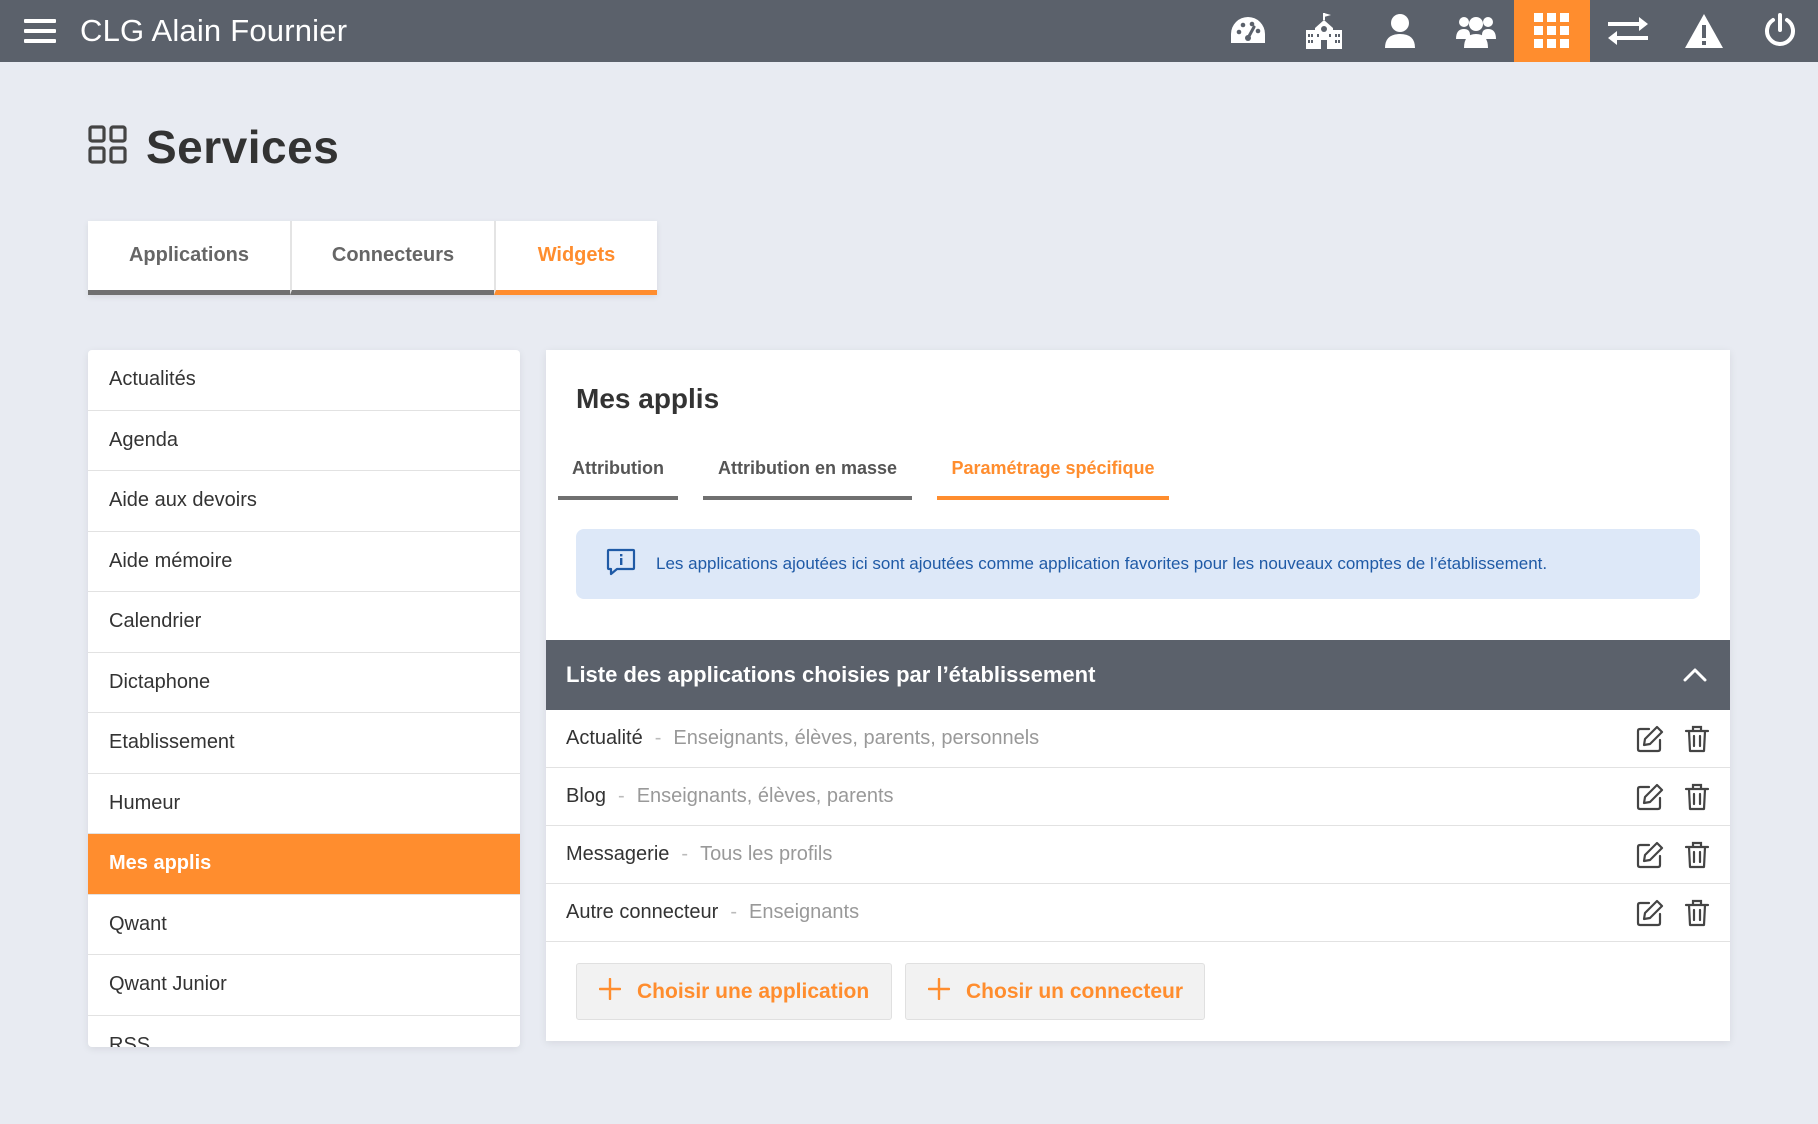 The width and height of the screenshot is (1818, 1124). What do you see at coordinates (304, 562) in the screenshot?
I see `list-item: Aide mémoire` at bounding box center [304, 562].